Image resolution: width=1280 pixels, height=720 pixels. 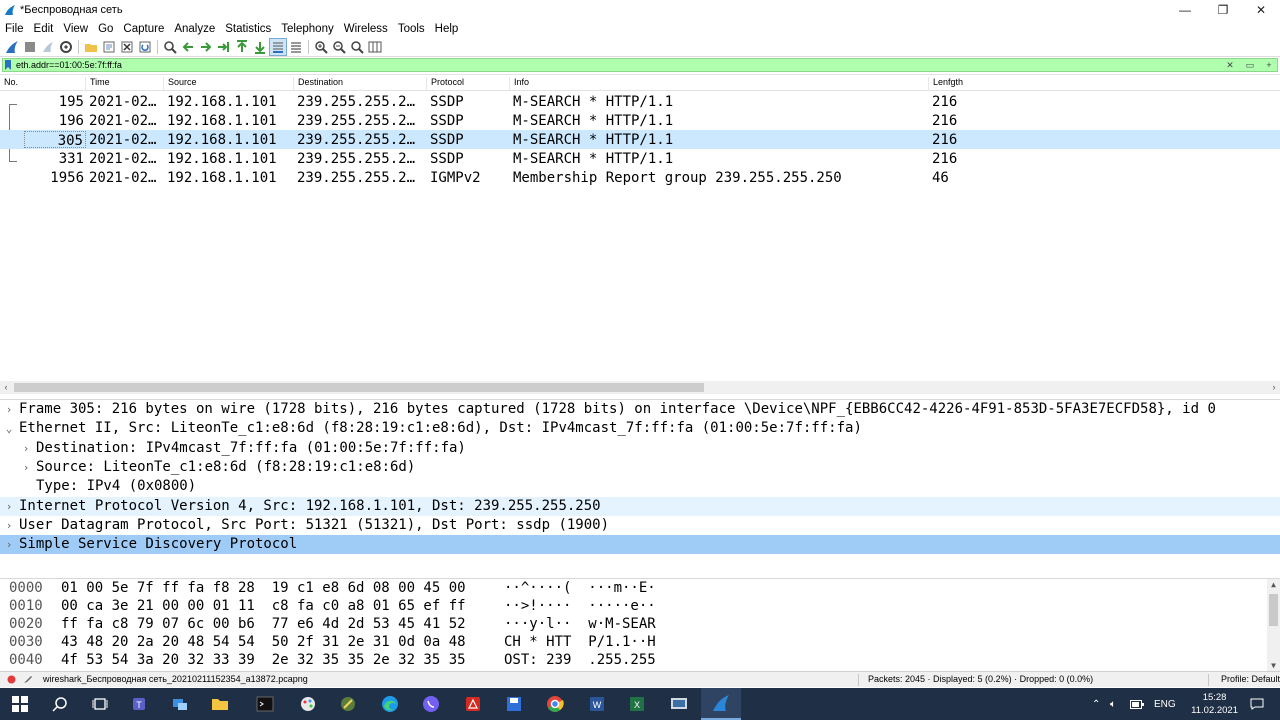 I want to click on acrobat-icon, so click(x=473, y=704).